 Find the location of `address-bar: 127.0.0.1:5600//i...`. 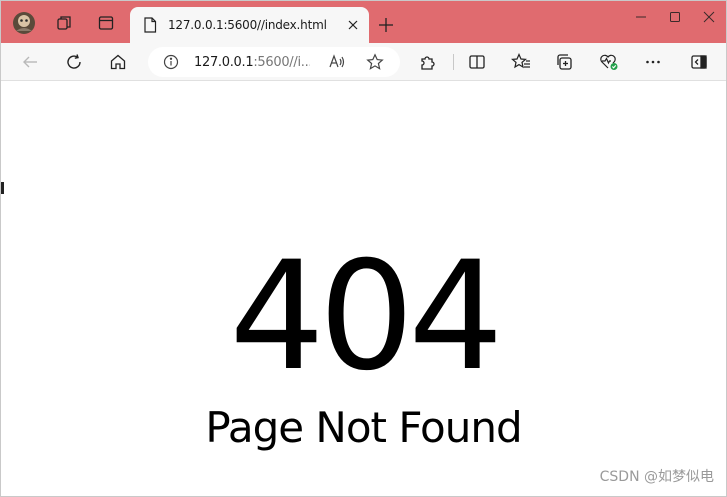

address-bar: 127.0.0.1:5600//i... is located at coordinates (274, 62).